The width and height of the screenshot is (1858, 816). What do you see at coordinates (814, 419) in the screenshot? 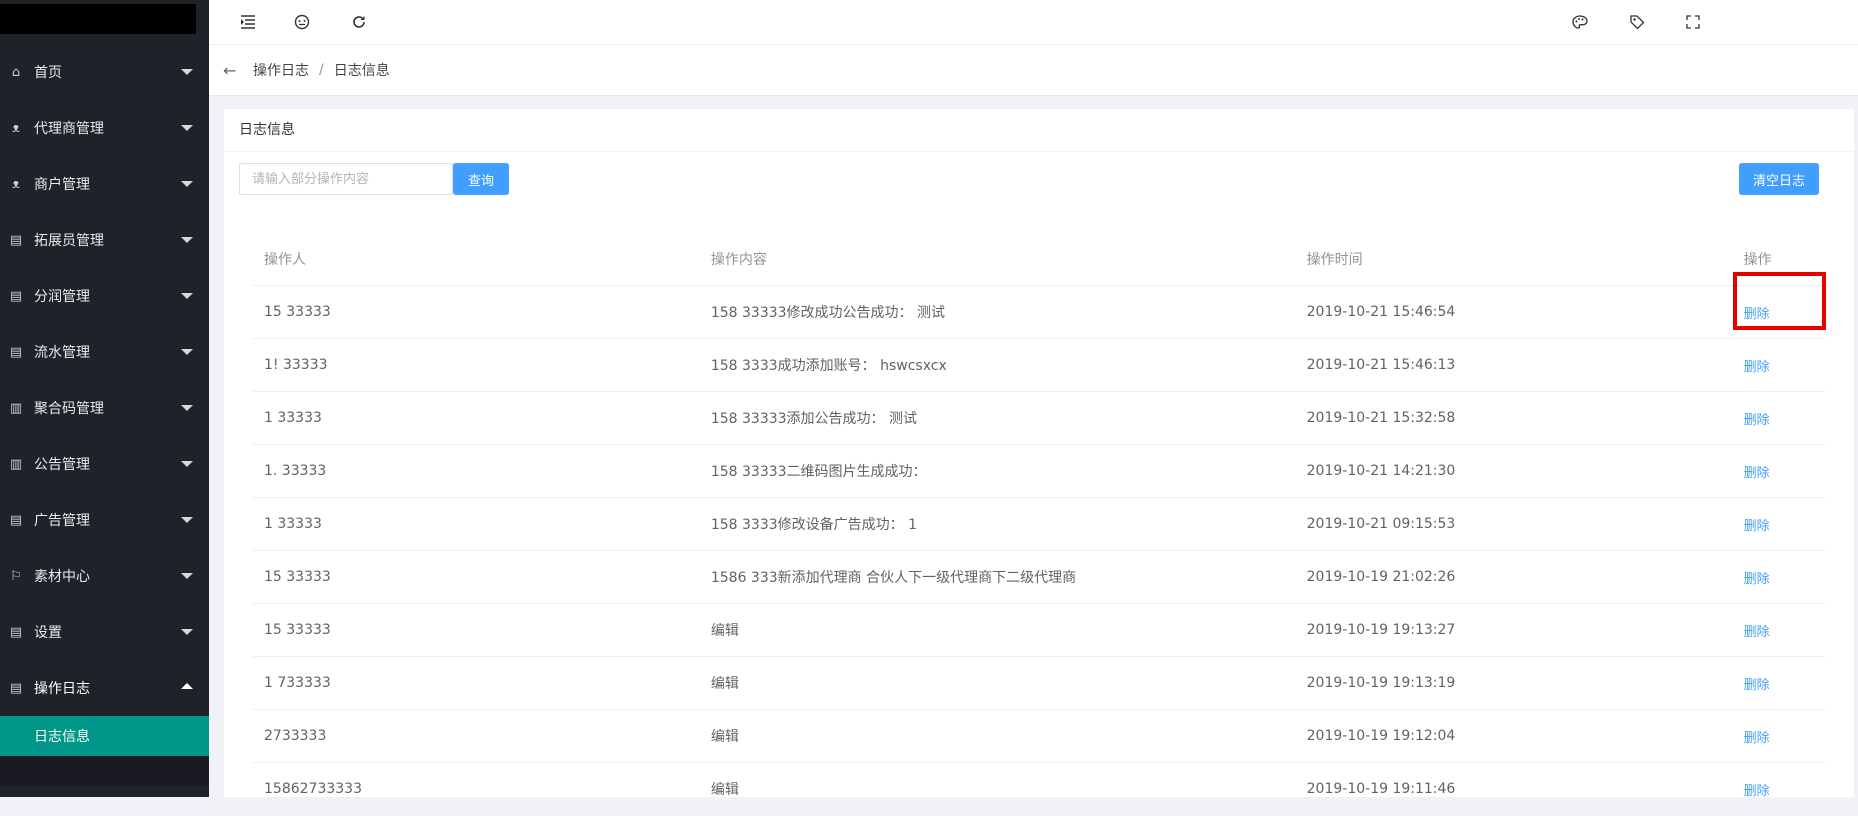
I see `content-cell: 158 33333添加公告成功： 测试` at bounding box center [814, 419].